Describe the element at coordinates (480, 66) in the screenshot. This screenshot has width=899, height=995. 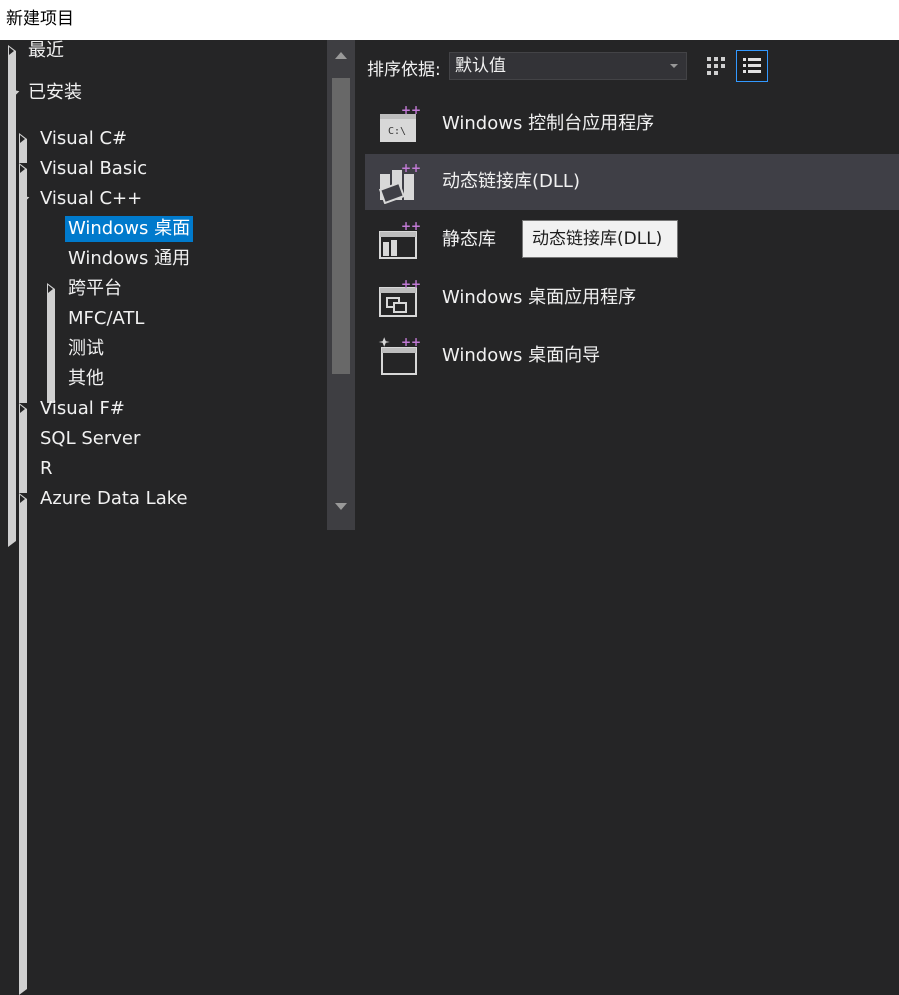
I see `sort-dropdown-value: 默认值` at that location.